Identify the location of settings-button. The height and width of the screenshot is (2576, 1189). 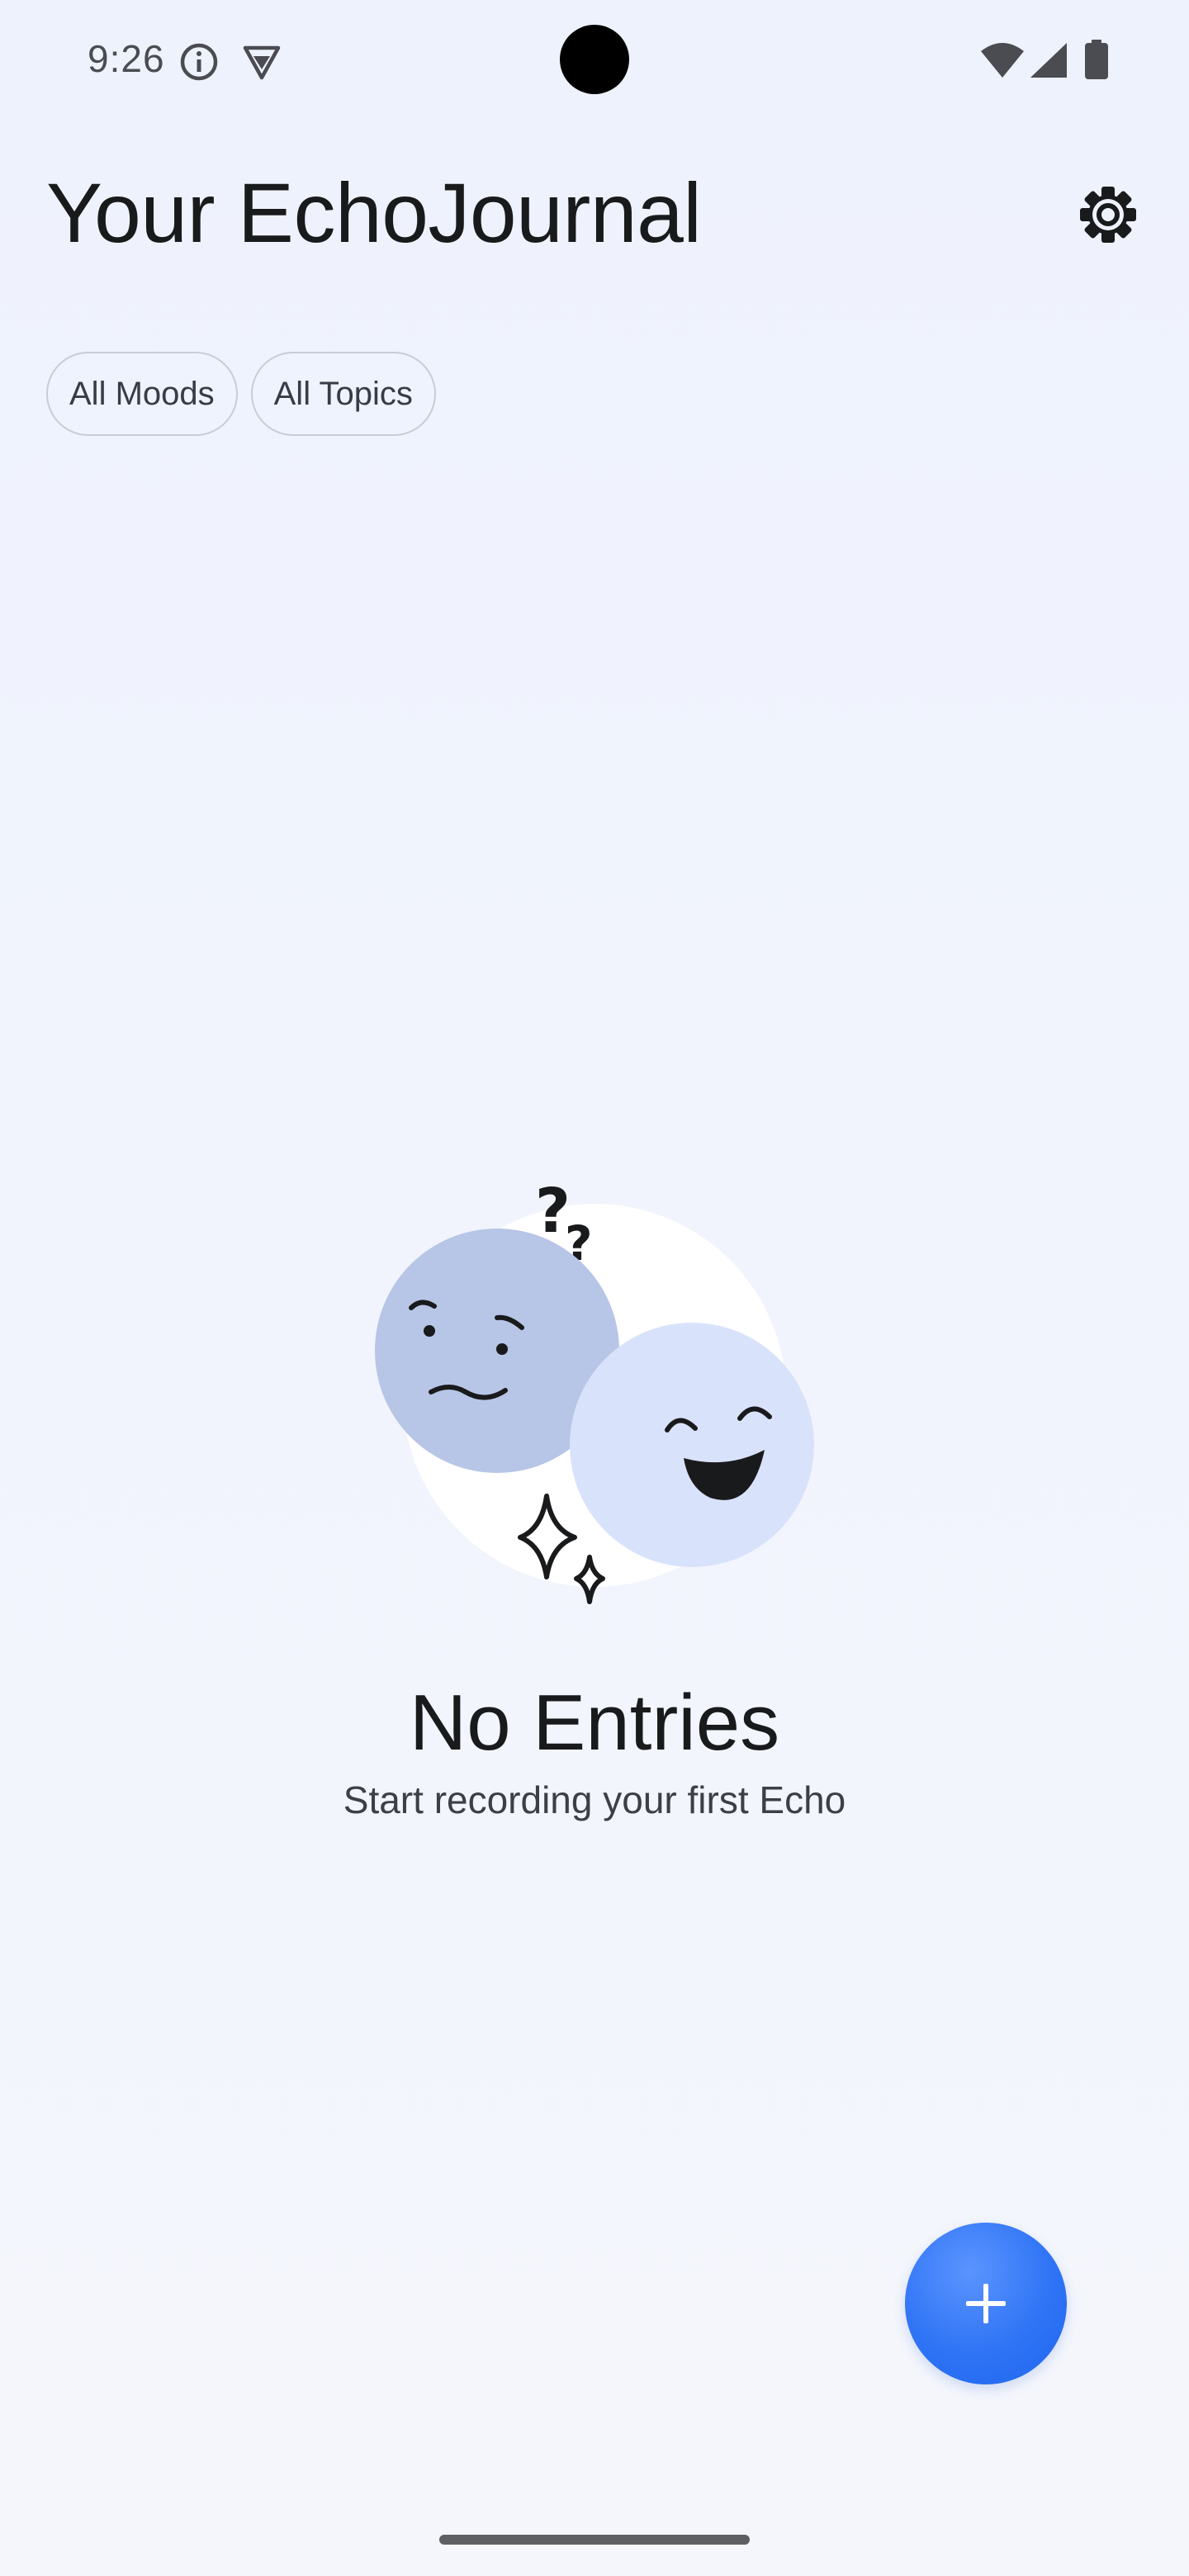
(1108, 214).